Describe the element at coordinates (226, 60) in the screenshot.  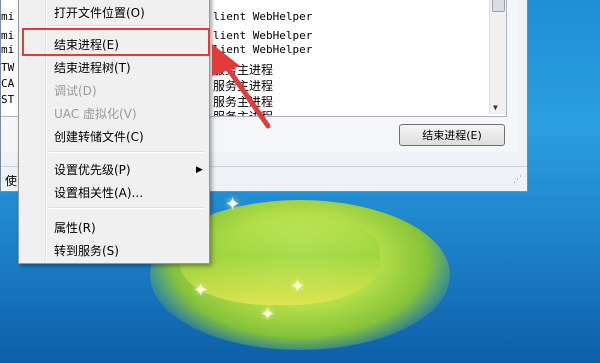
I see `arrow-head` at that location.